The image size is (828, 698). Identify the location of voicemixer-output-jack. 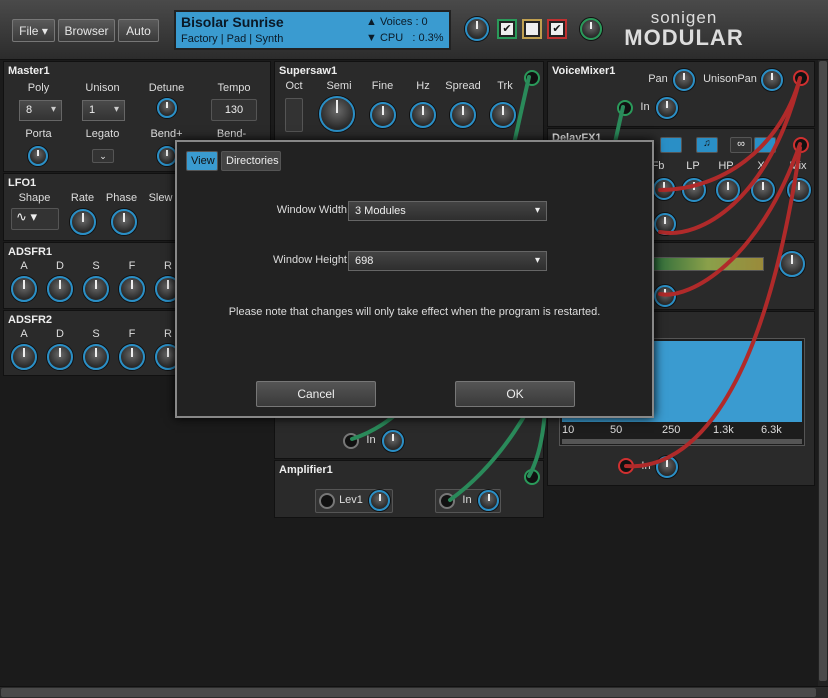
(801, 78).